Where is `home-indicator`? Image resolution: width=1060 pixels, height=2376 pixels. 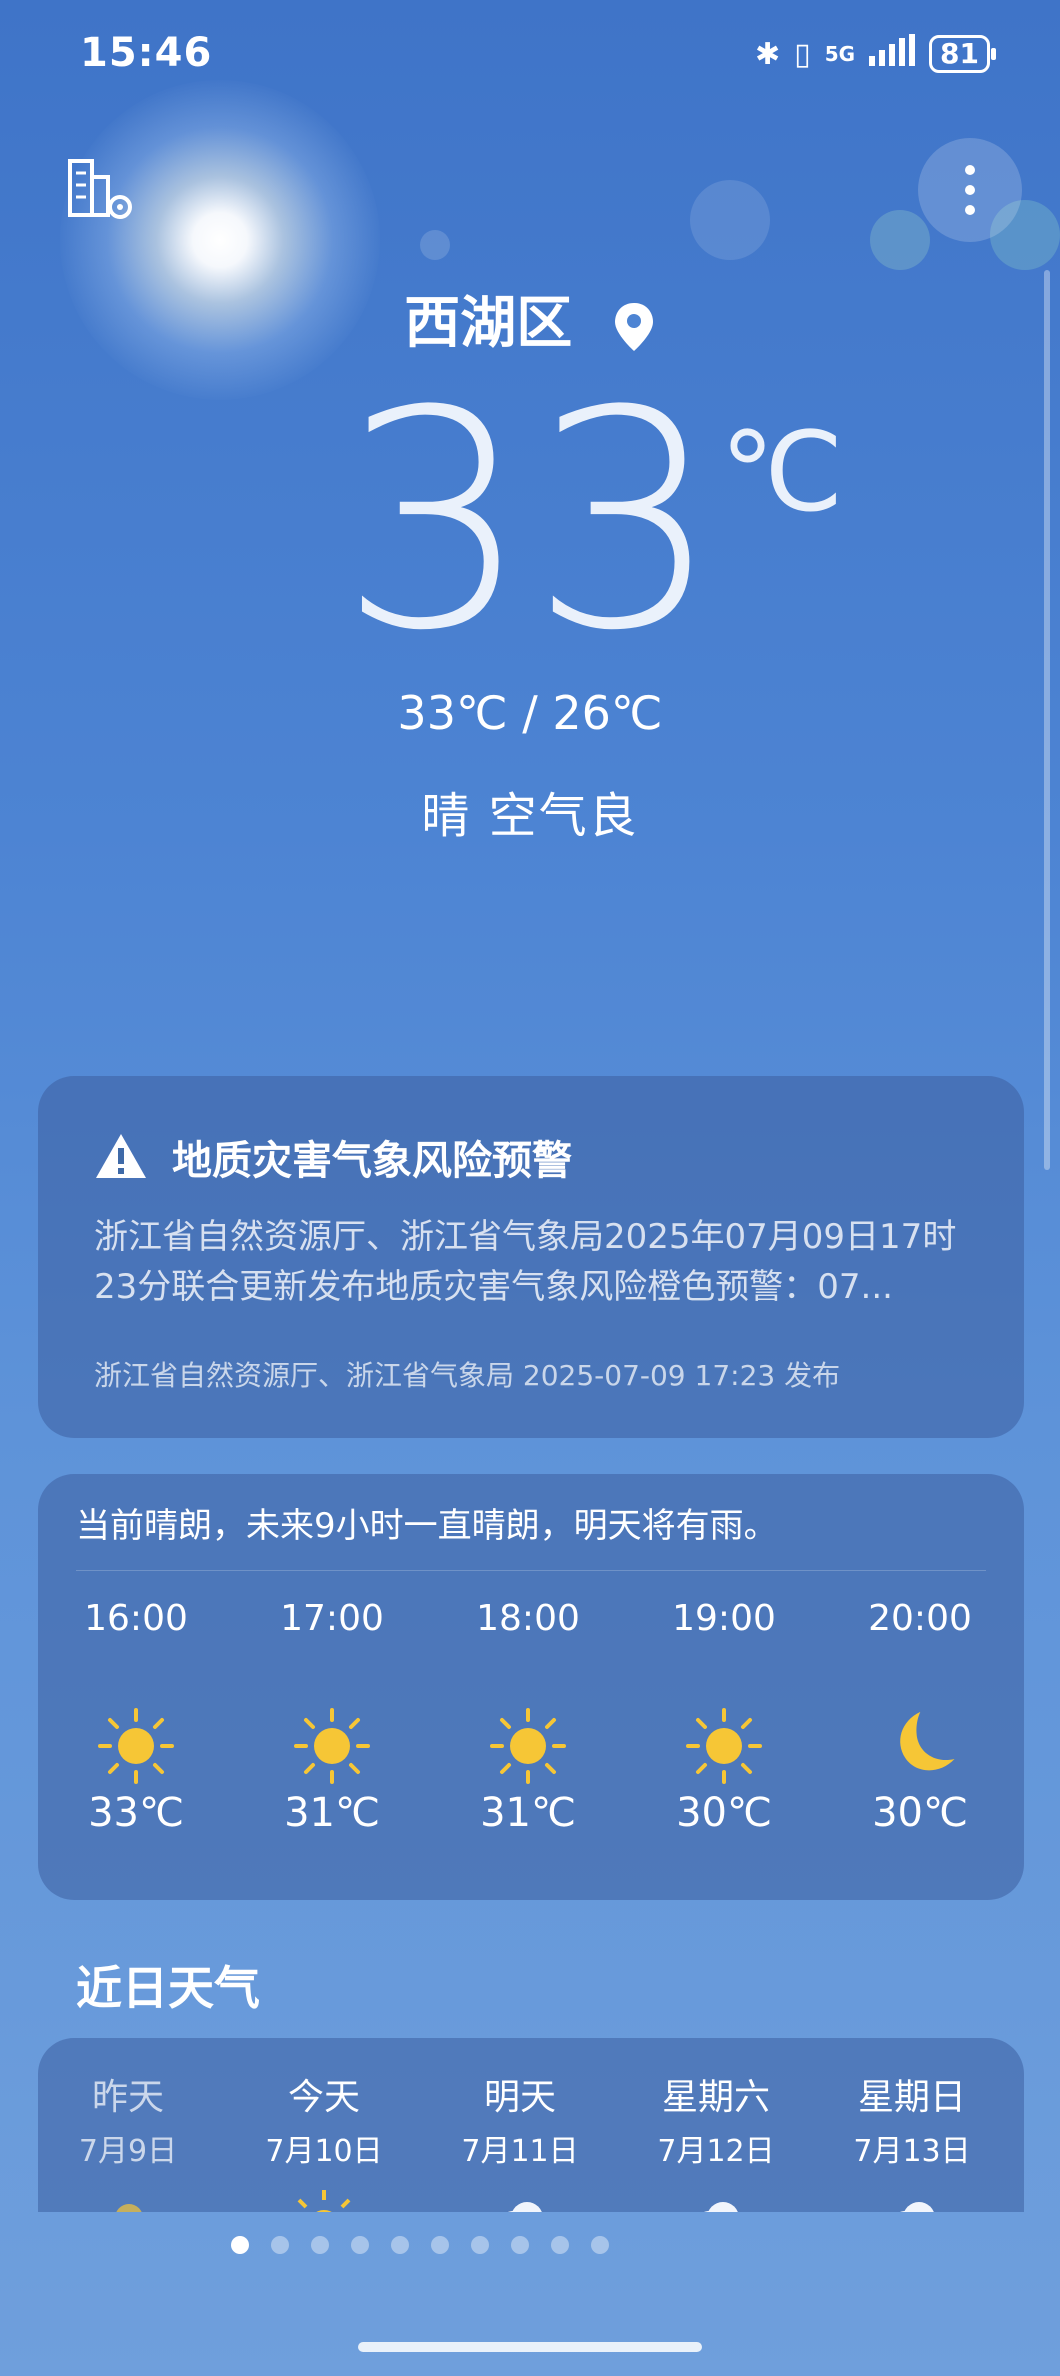
home-indicator is located at coordinates (530, 2347).